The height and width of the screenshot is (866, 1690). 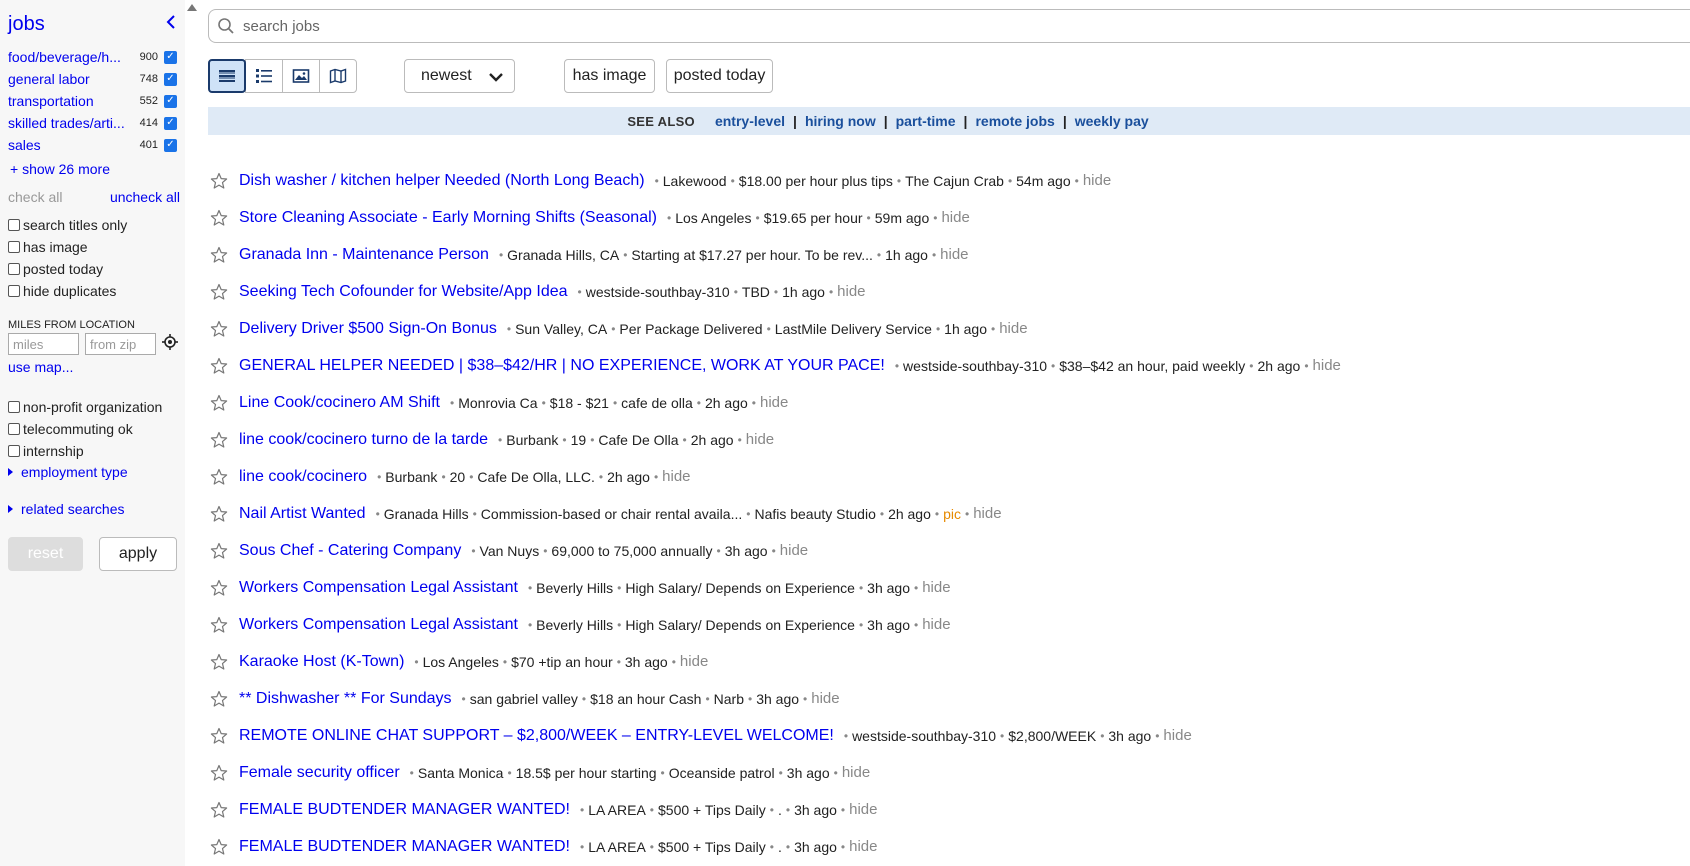 What do you see at coordinates (227, 76) in the screenshot?
I see `list-view-button` at bounding box center [227, 76].